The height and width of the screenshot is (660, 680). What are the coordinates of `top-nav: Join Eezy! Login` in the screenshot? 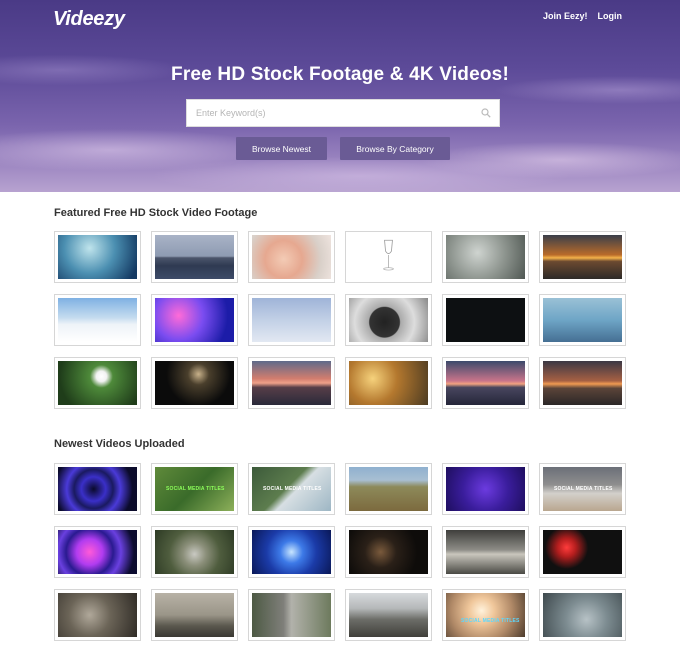 It's located at (582, 16).